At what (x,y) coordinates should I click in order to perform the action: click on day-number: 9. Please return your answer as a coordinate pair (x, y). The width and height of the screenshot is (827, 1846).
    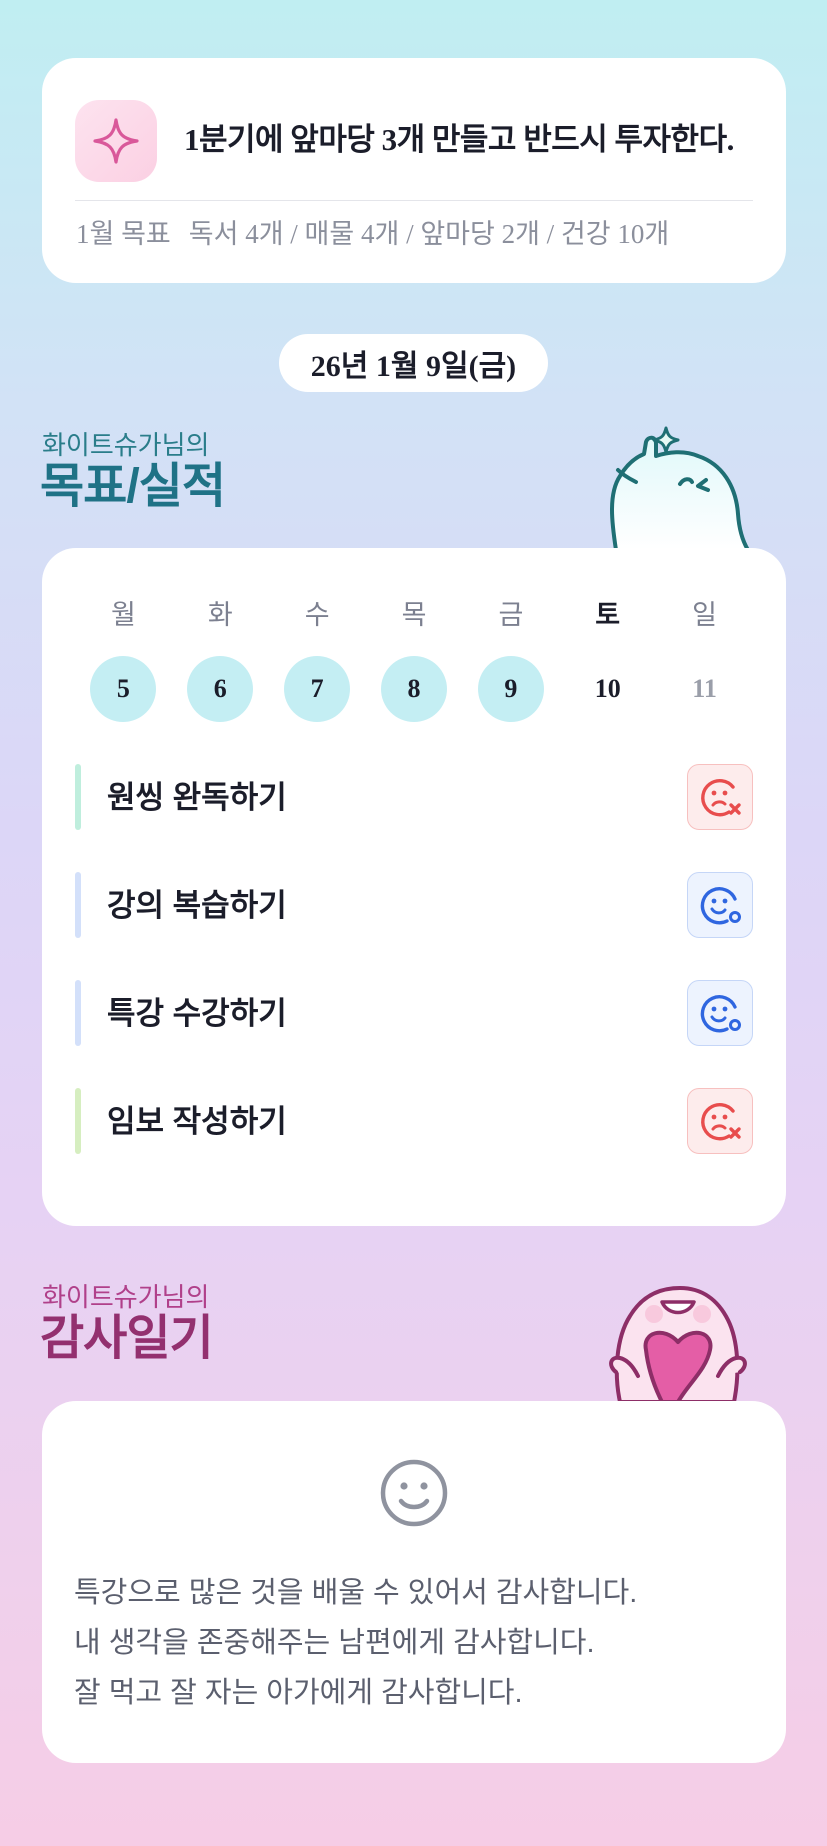
    Looking at the image, I should click on (510, 689).